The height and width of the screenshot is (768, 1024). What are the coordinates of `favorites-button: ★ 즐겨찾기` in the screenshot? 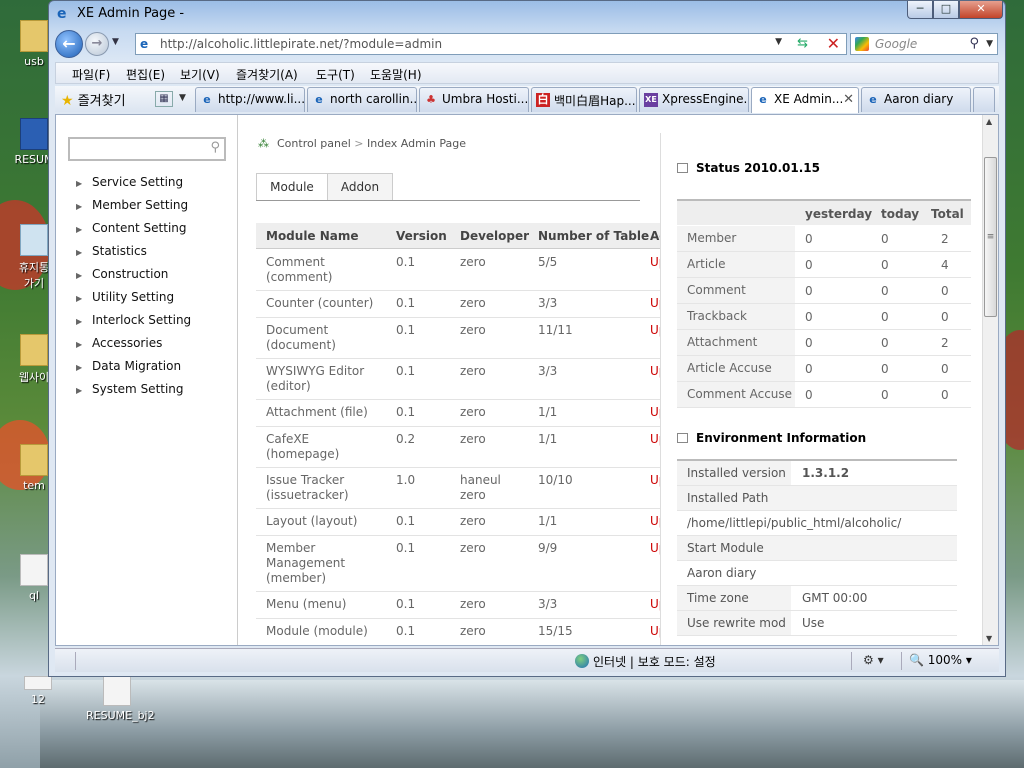 It's located at (93, 99).